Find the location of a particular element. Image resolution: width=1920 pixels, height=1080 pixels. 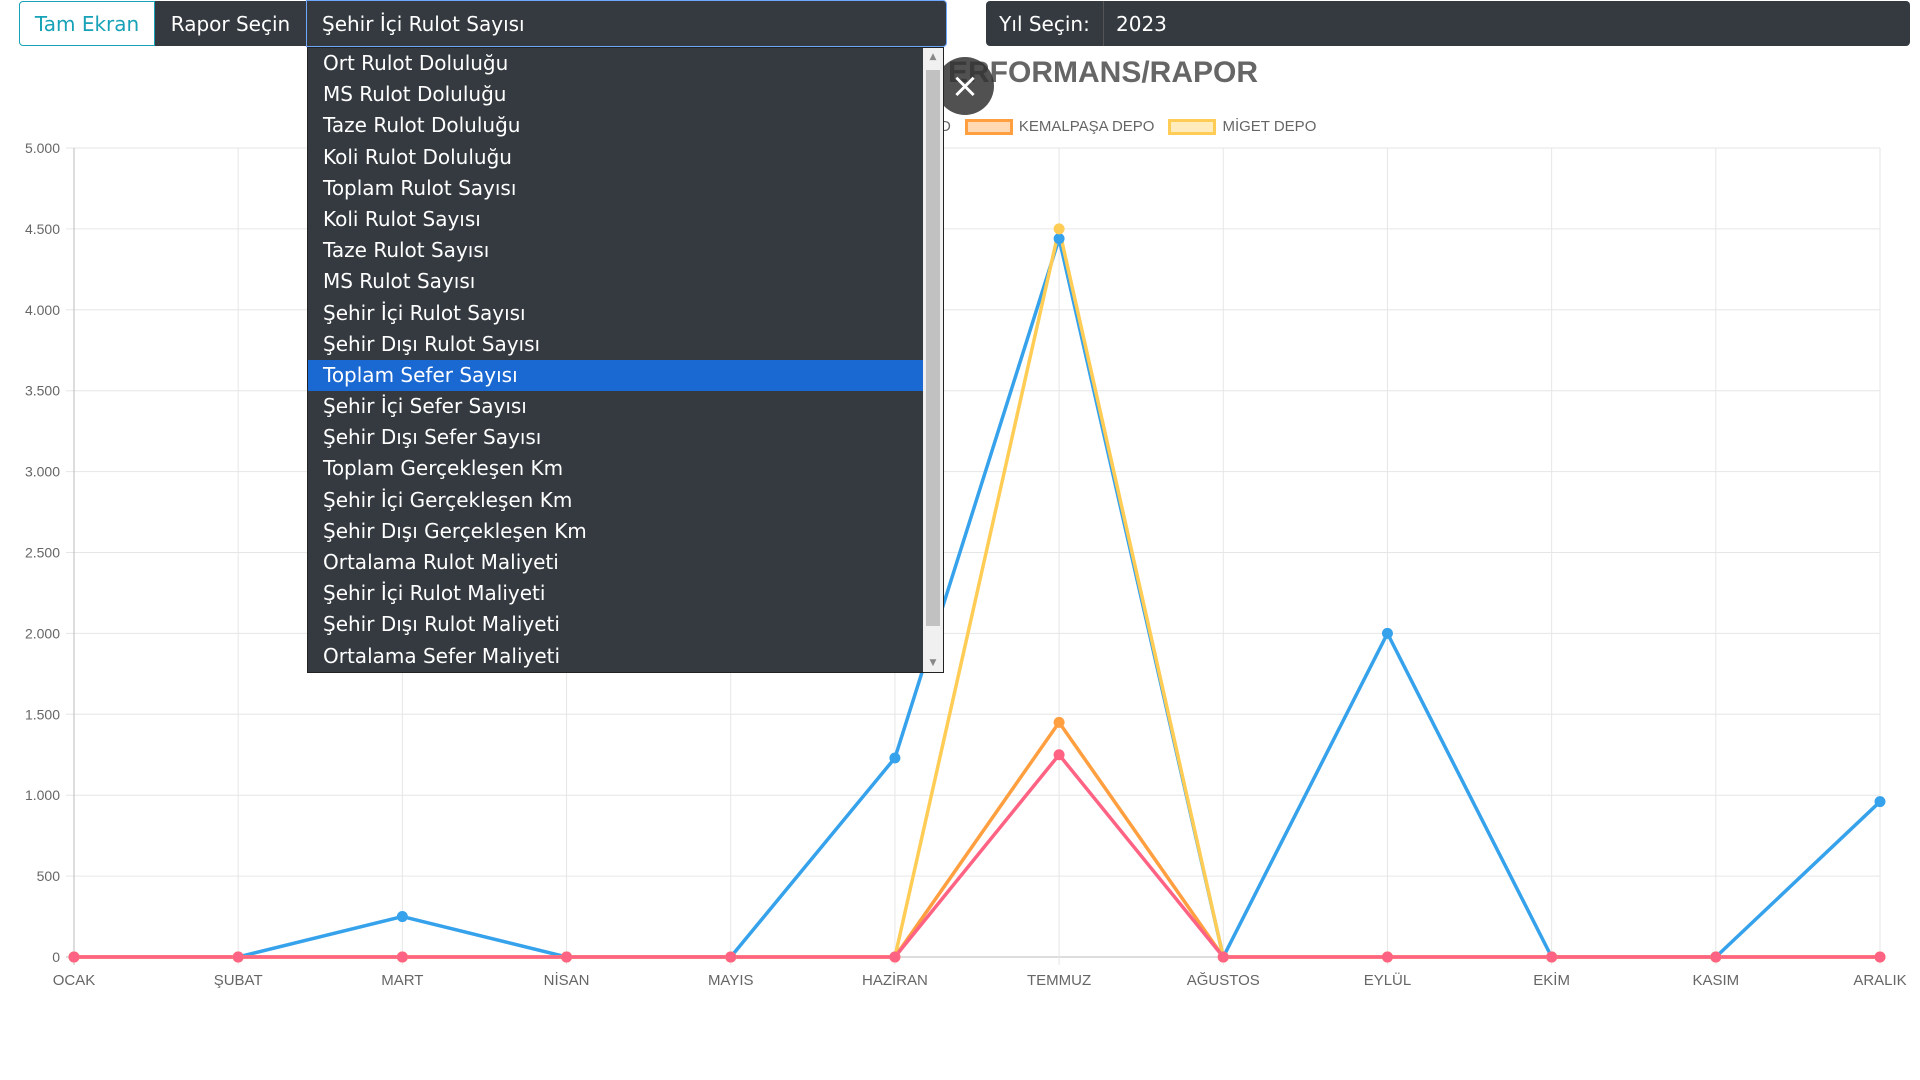

x-tick-label: ARALIK is located at coordinates (1879, 980).